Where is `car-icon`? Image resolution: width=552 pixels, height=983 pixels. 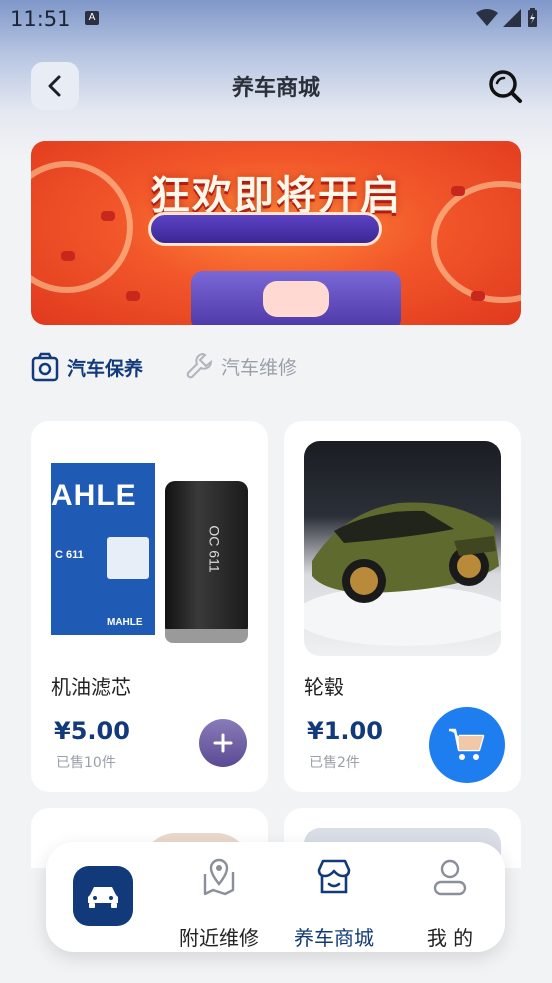
car-icon is located at coordinates (103, 897).